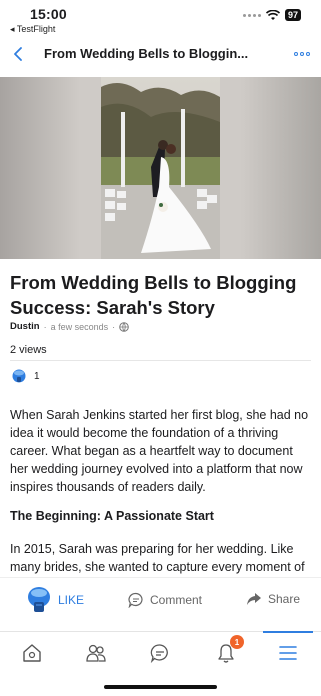  I want to click on back-to-app-link: ◂ TestFlight, so click(32, 29).